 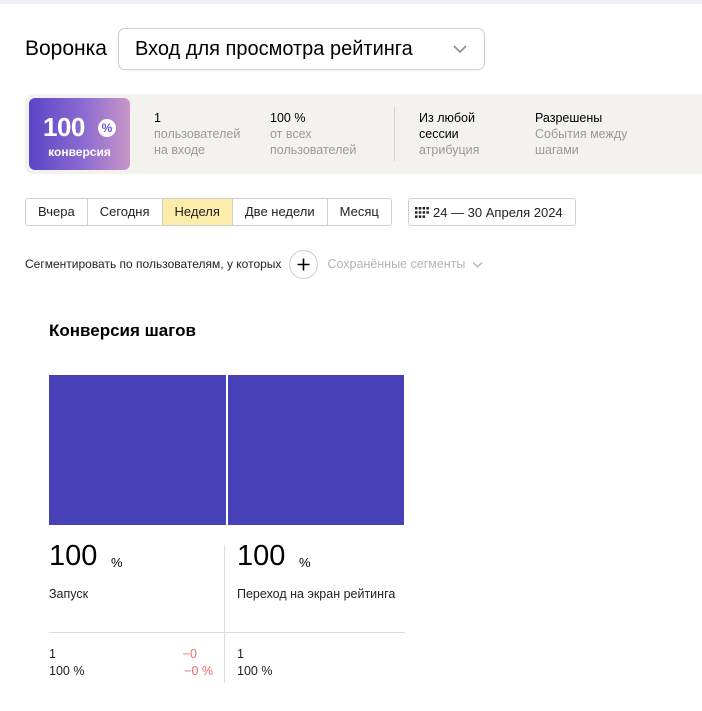 I want to click on top-strip, so click(x=351, y=2).